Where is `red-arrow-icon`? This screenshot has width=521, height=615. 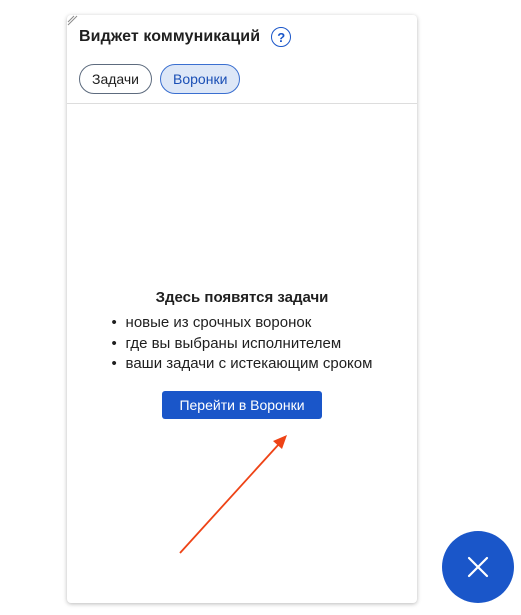 red-arrow-icon is located at coordinates (233, 494).